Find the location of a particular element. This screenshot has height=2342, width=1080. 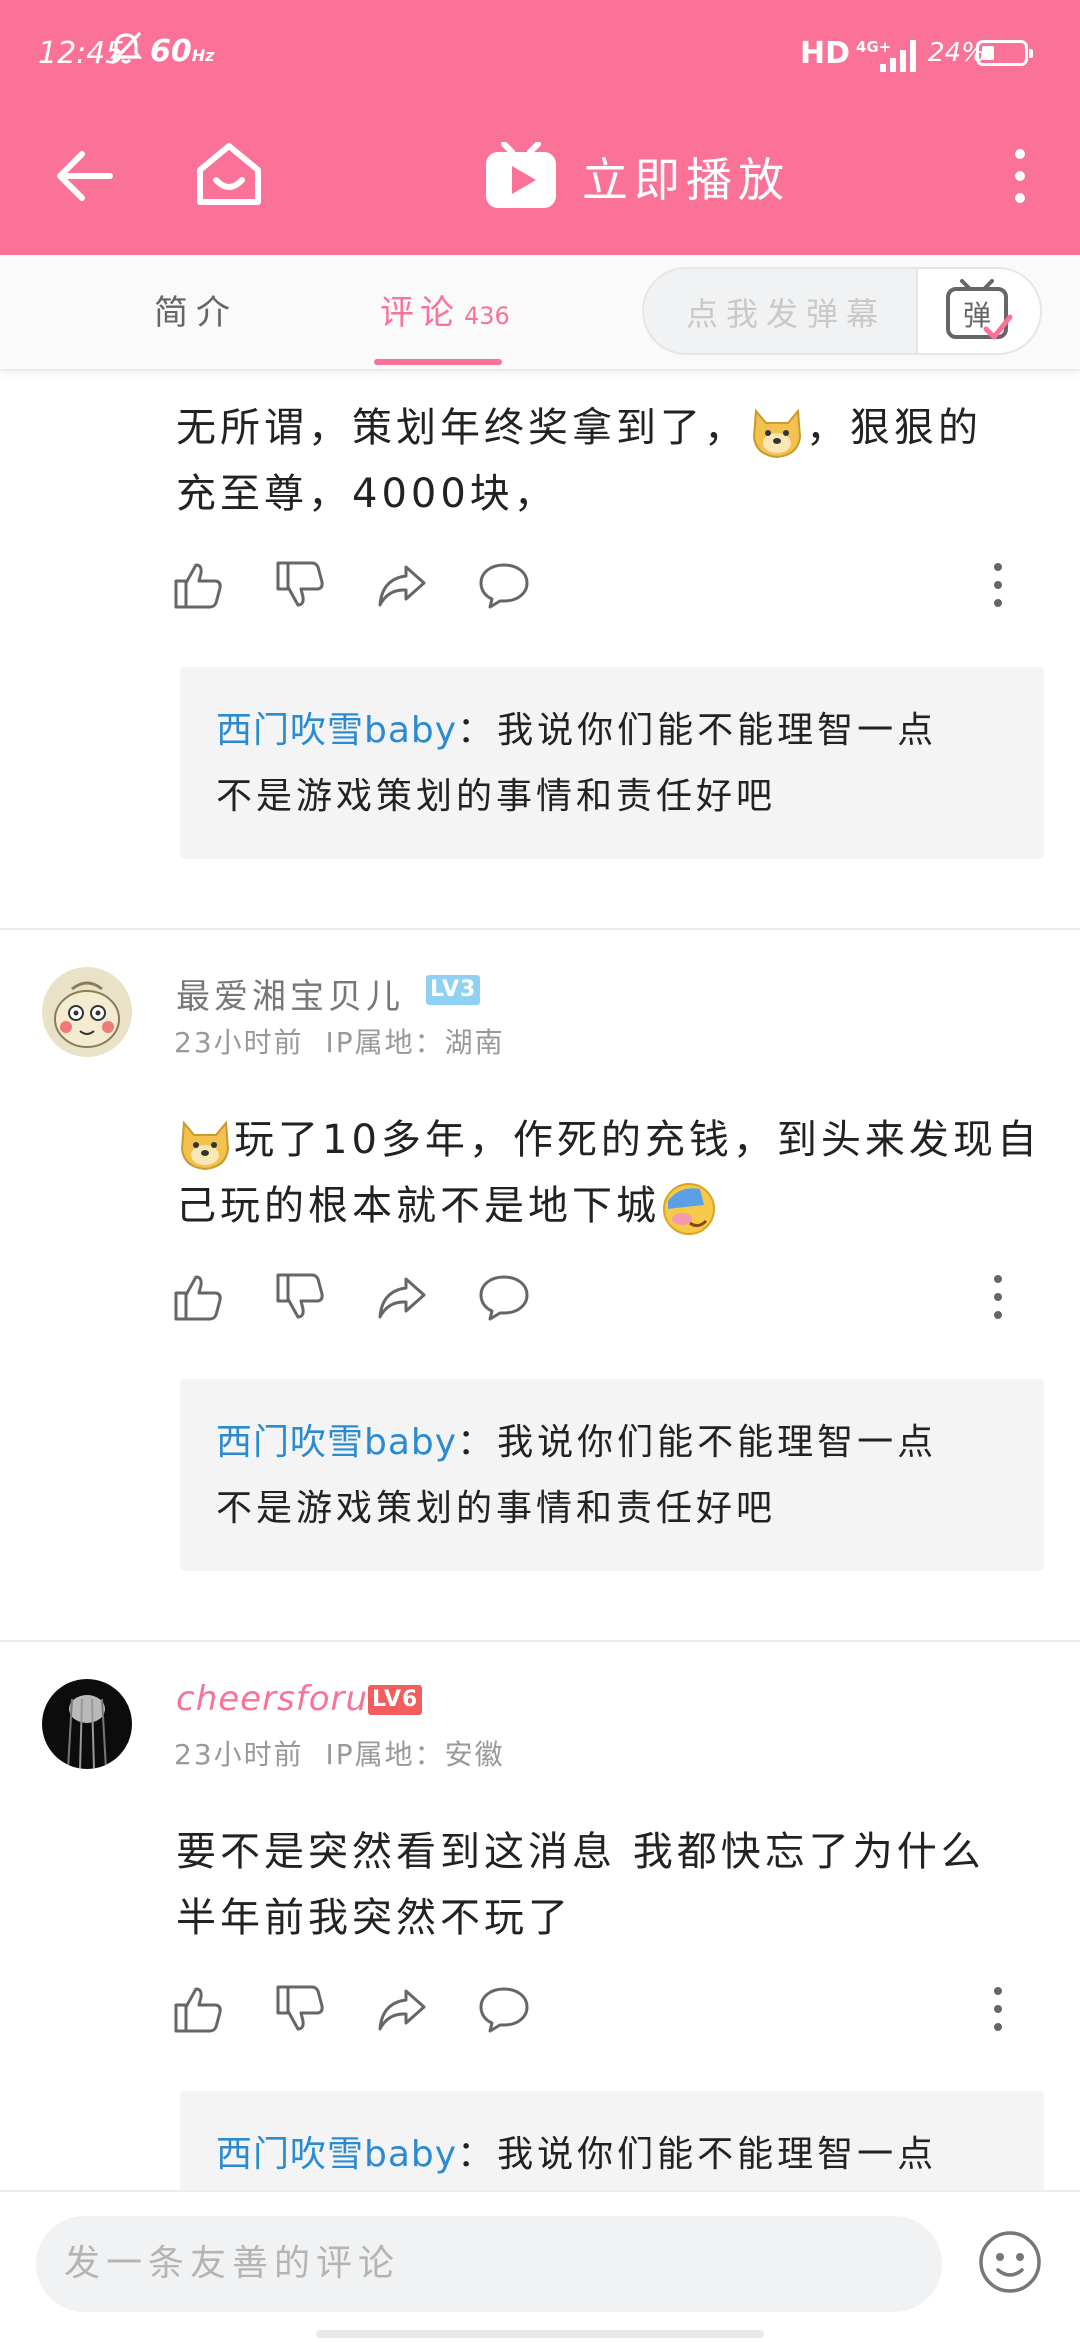

level-badge: LV6 is located at coordinates (395, 1700).